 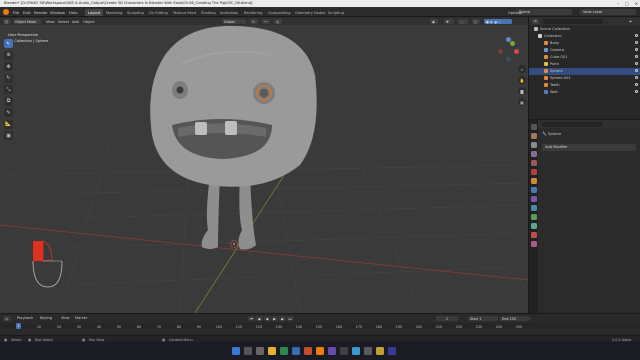 I want to click on move-tool-icon: ✥, so click(x=8, y=66).